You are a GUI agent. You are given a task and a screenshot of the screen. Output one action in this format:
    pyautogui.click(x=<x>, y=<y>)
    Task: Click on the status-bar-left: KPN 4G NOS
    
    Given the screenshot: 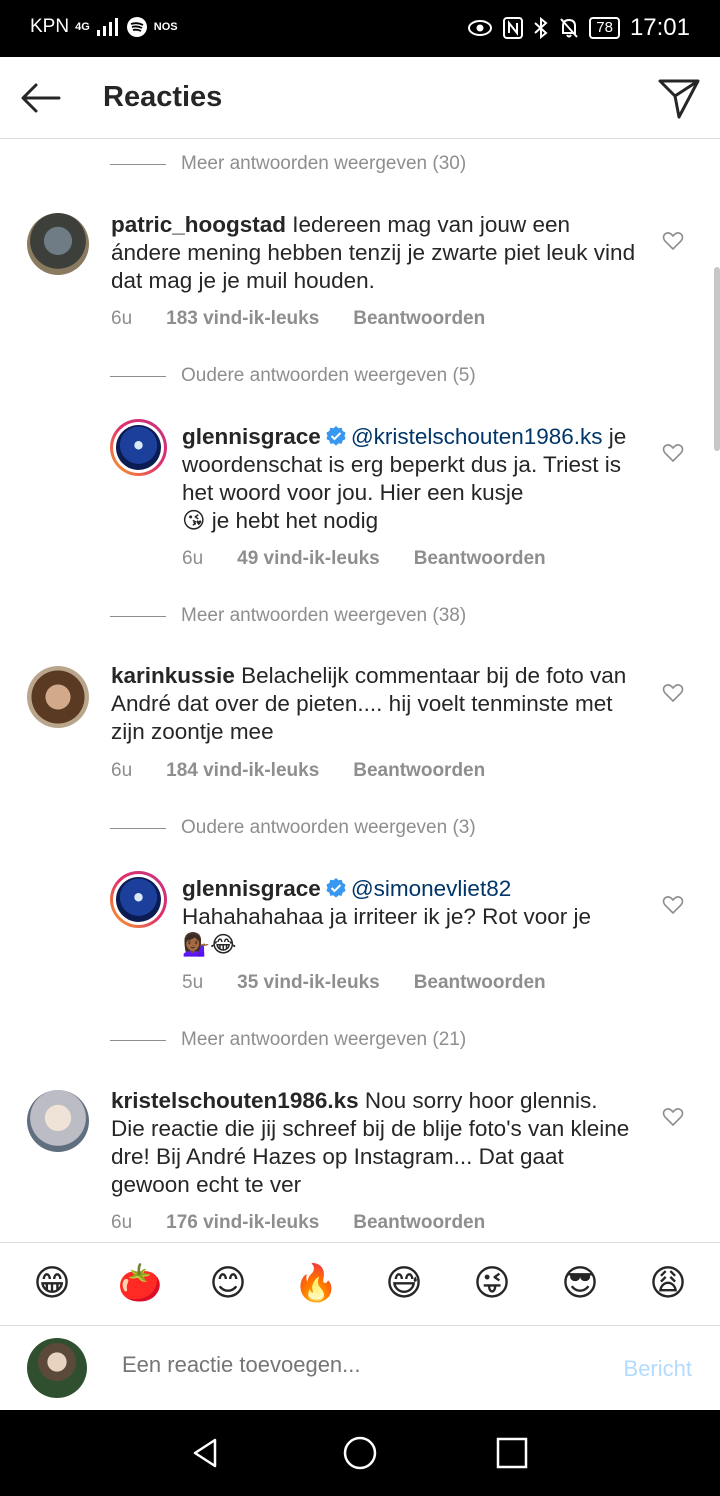 What is the action you would take?
    pyautogui.click(x=104, y=27)
    